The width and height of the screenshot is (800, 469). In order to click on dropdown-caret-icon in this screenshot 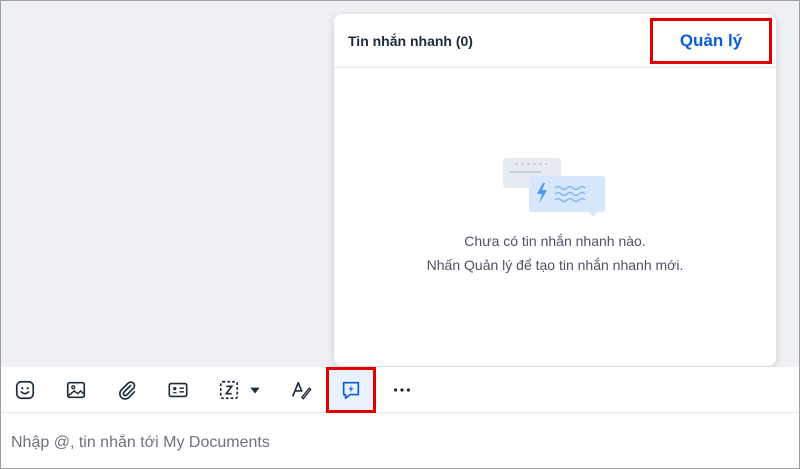, I will do `click(255, 390)`.